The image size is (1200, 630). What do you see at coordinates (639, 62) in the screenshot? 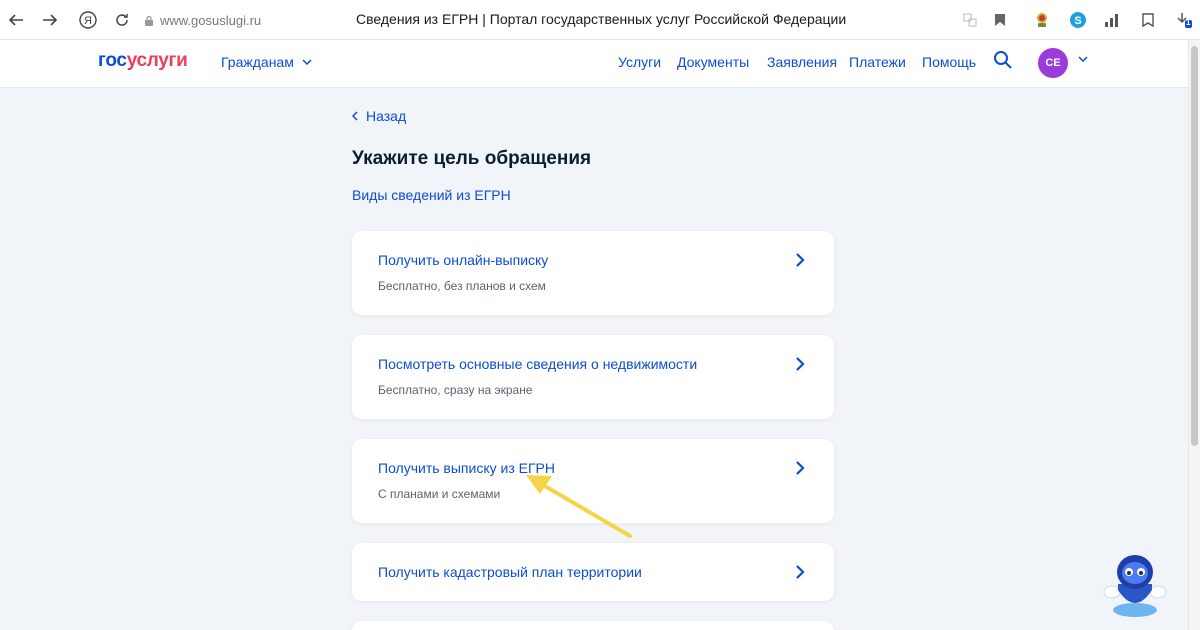
I see `nav-services: Услуги` at bounding box center [639, 62].